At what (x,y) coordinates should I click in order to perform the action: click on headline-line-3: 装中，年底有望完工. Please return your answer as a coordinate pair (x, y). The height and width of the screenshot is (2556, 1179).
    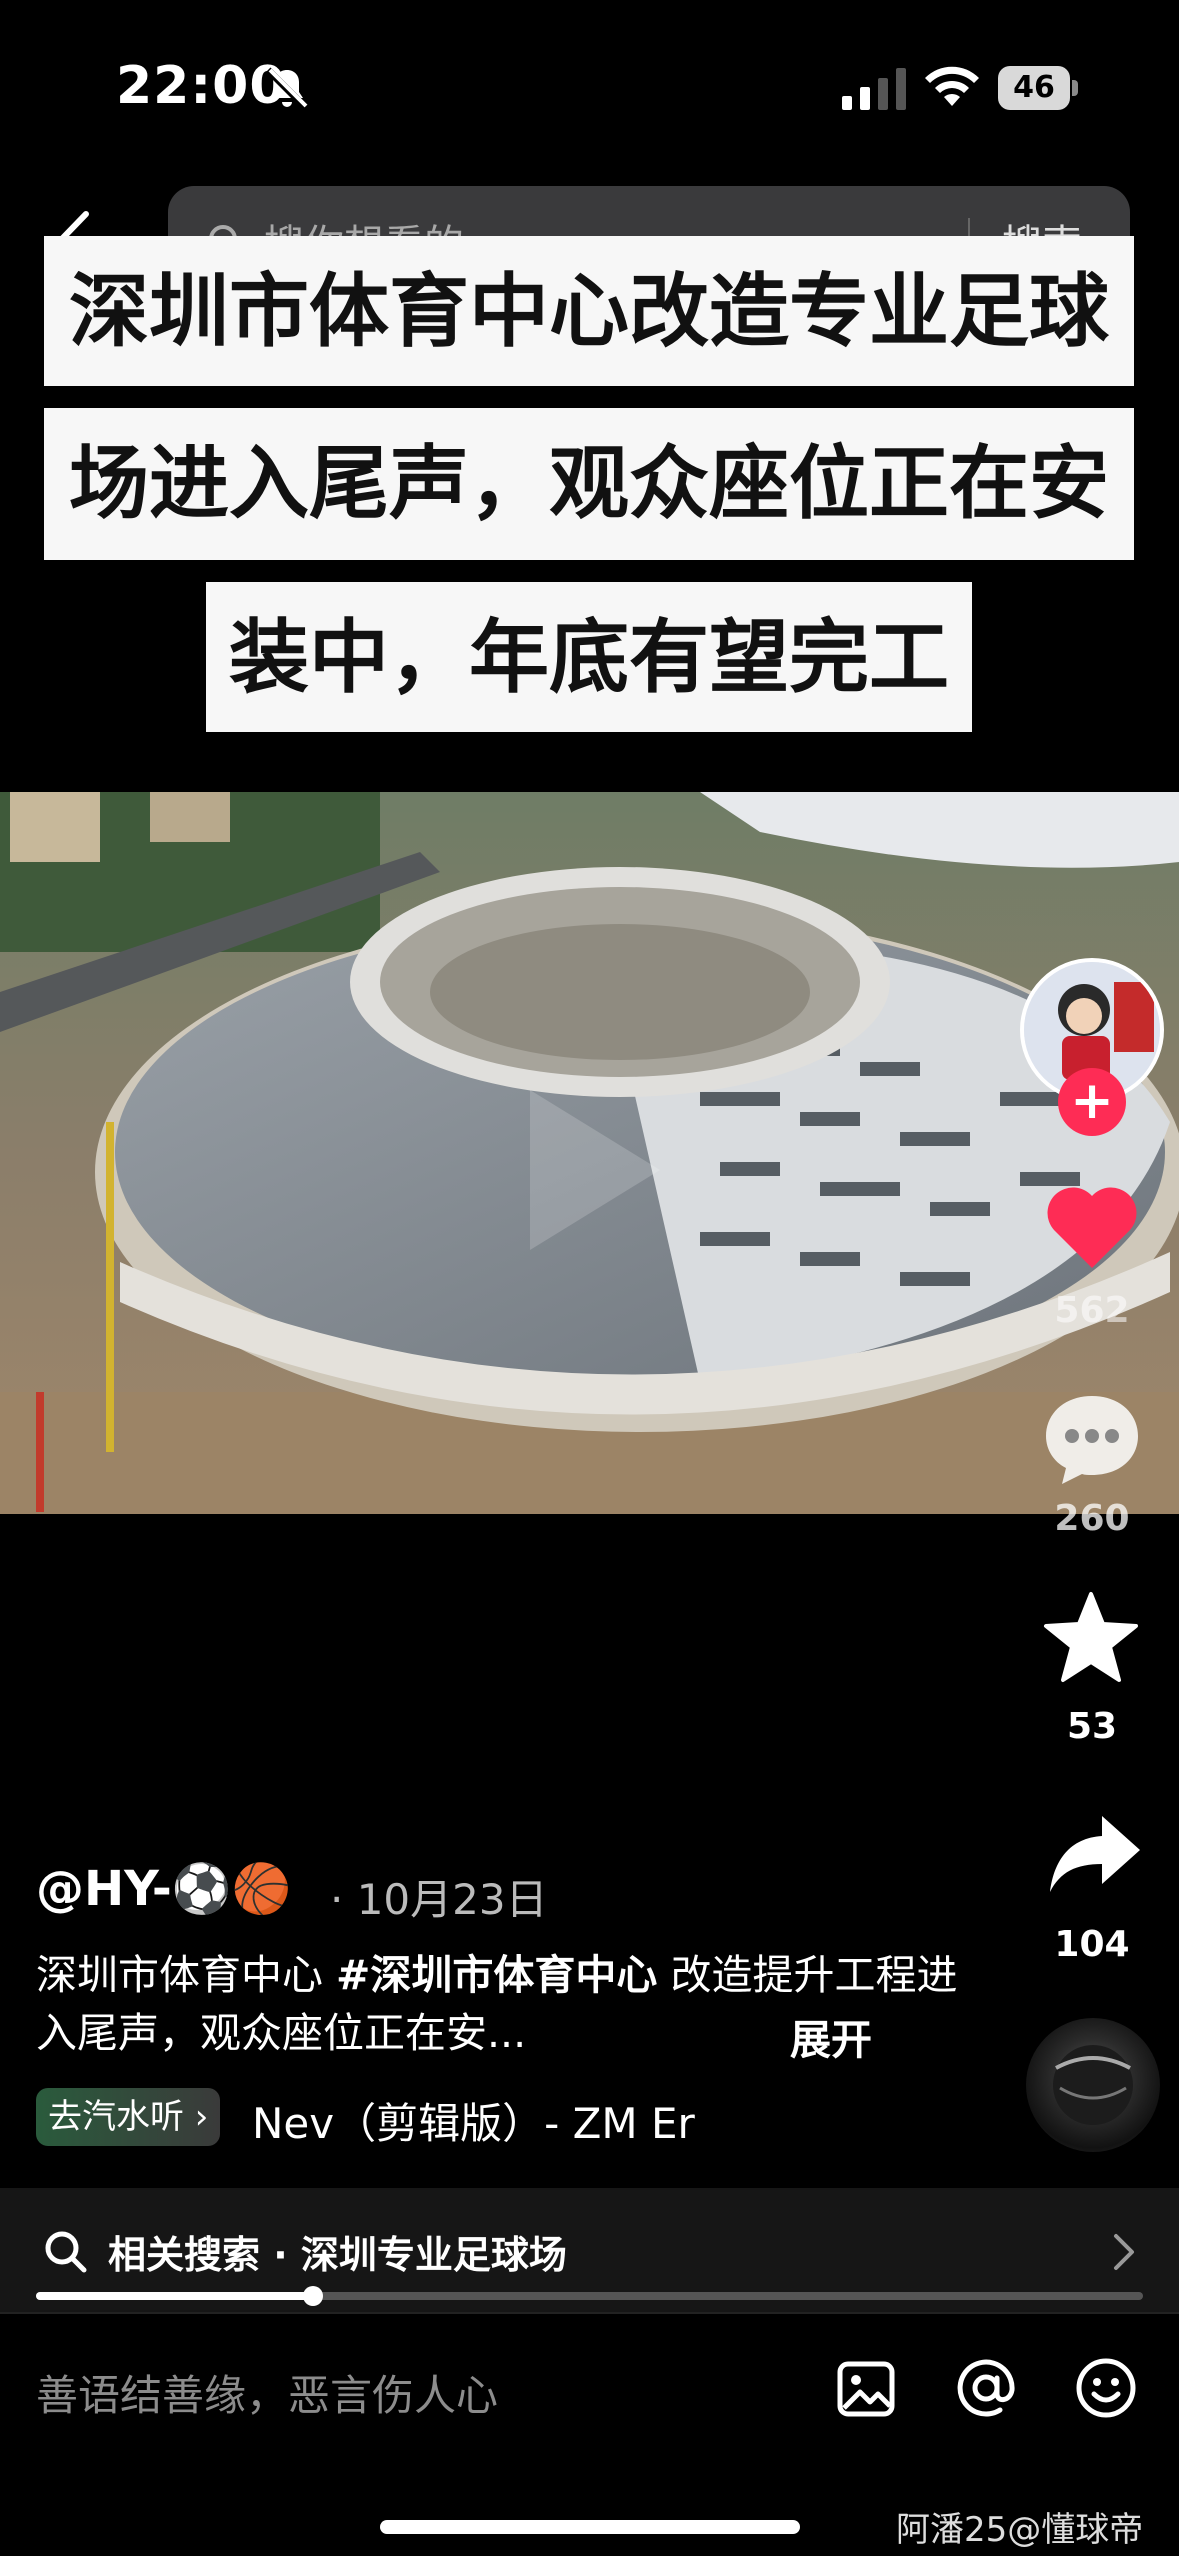
    Looking at the image, I should click on (589, 657).